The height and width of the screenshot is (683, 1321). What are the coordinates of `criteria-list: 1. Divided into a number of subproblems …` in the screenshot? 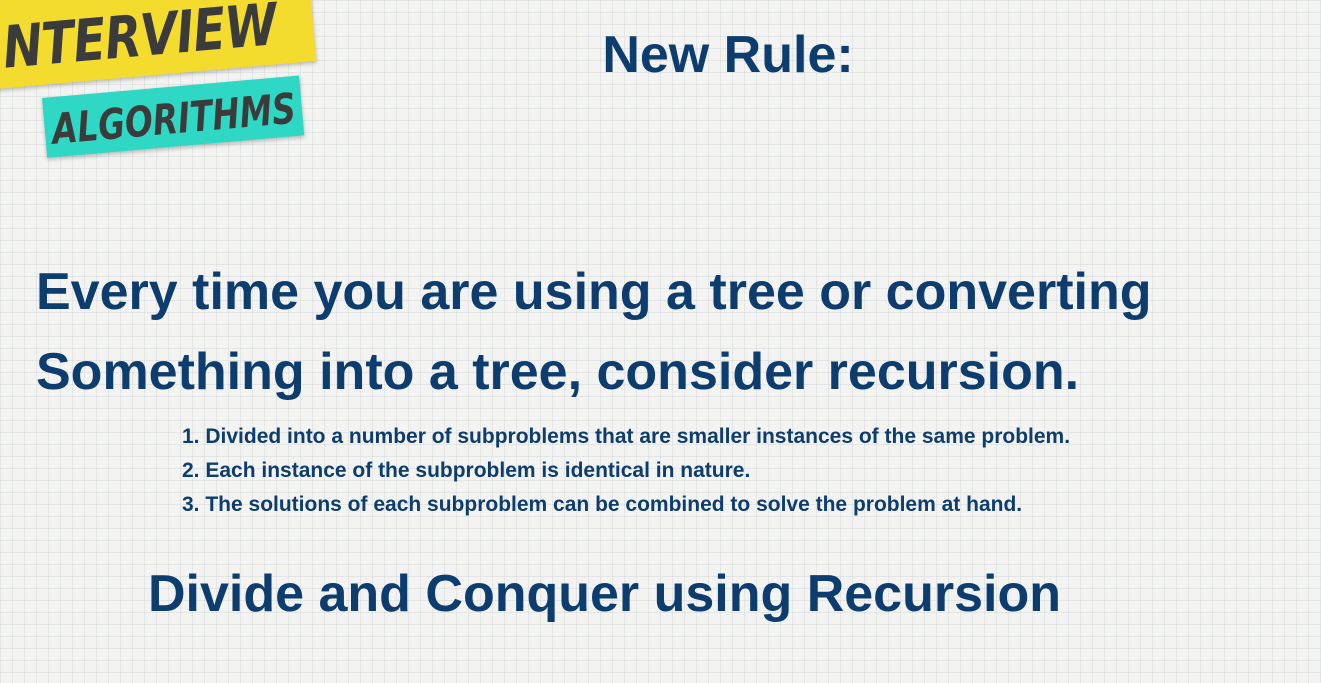 It's located at (626, 471).